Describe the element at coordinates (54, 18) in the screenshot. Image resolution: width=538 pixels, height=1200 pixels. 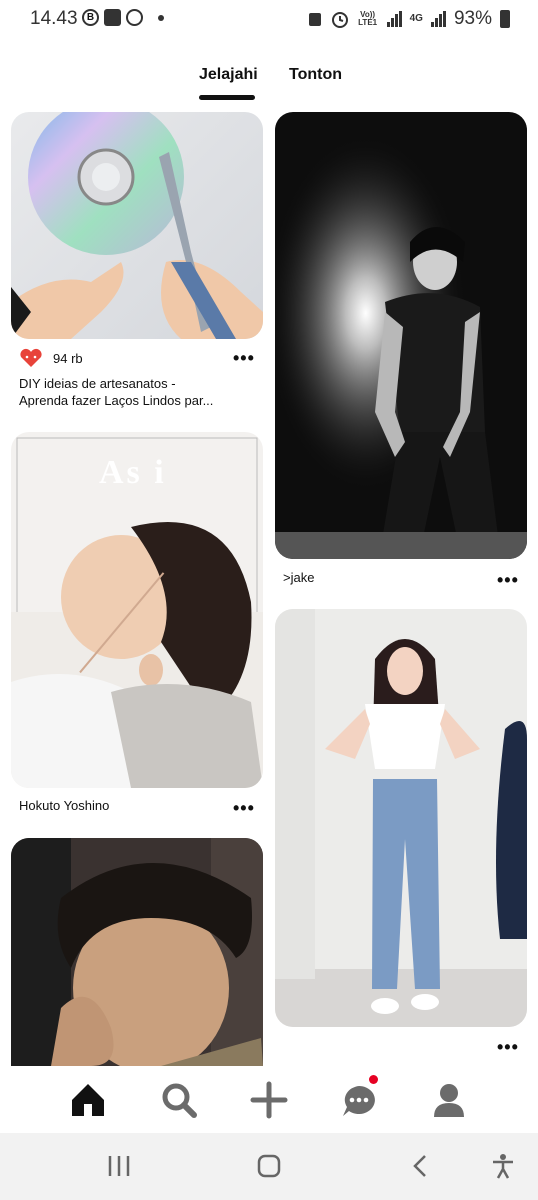
I see `status-time: 14.43` at that location.